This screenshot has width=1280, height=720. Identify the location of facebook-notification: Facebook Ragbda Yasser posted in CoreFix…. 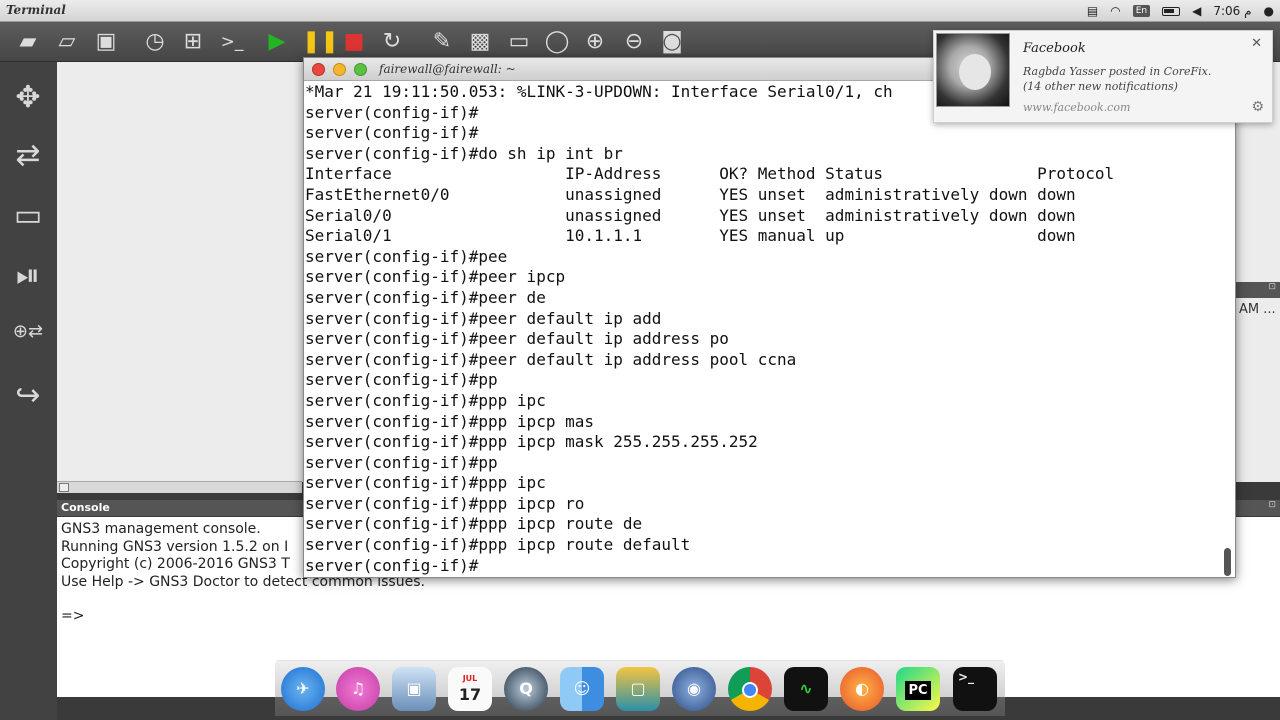
(1103, 76).